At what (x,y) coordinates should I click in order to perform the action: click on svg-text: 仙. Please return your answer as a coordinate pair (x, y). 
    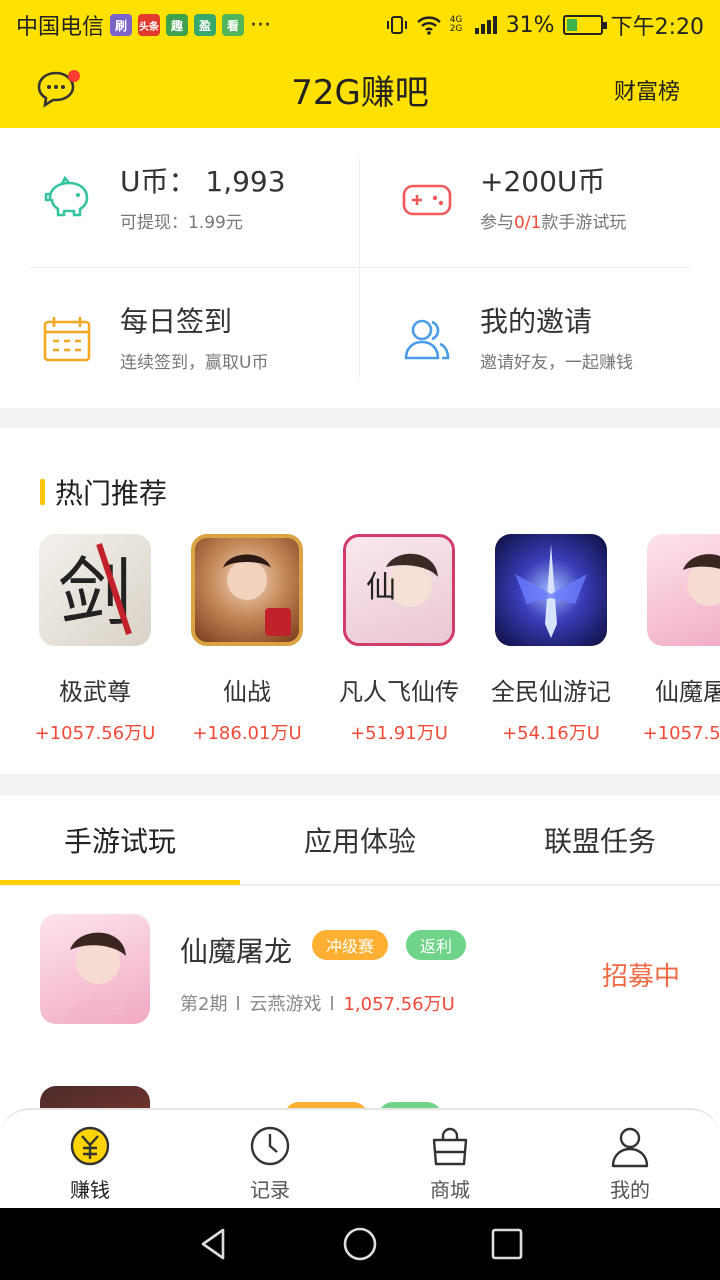
    Looking at the image, I should click on (381, 587).